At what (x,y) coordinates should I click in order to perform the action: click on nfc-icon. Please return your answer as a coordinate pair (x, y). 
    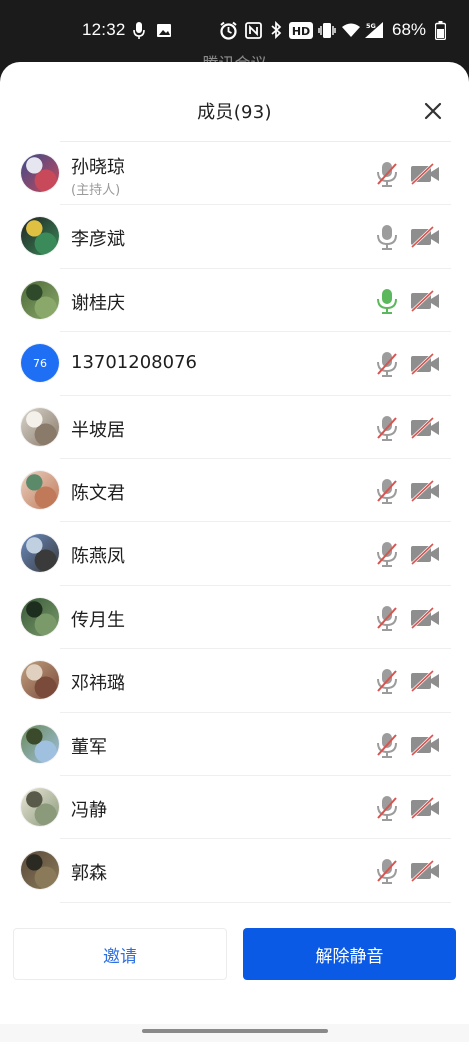
    Looking at the image, I should click on (253, 30).